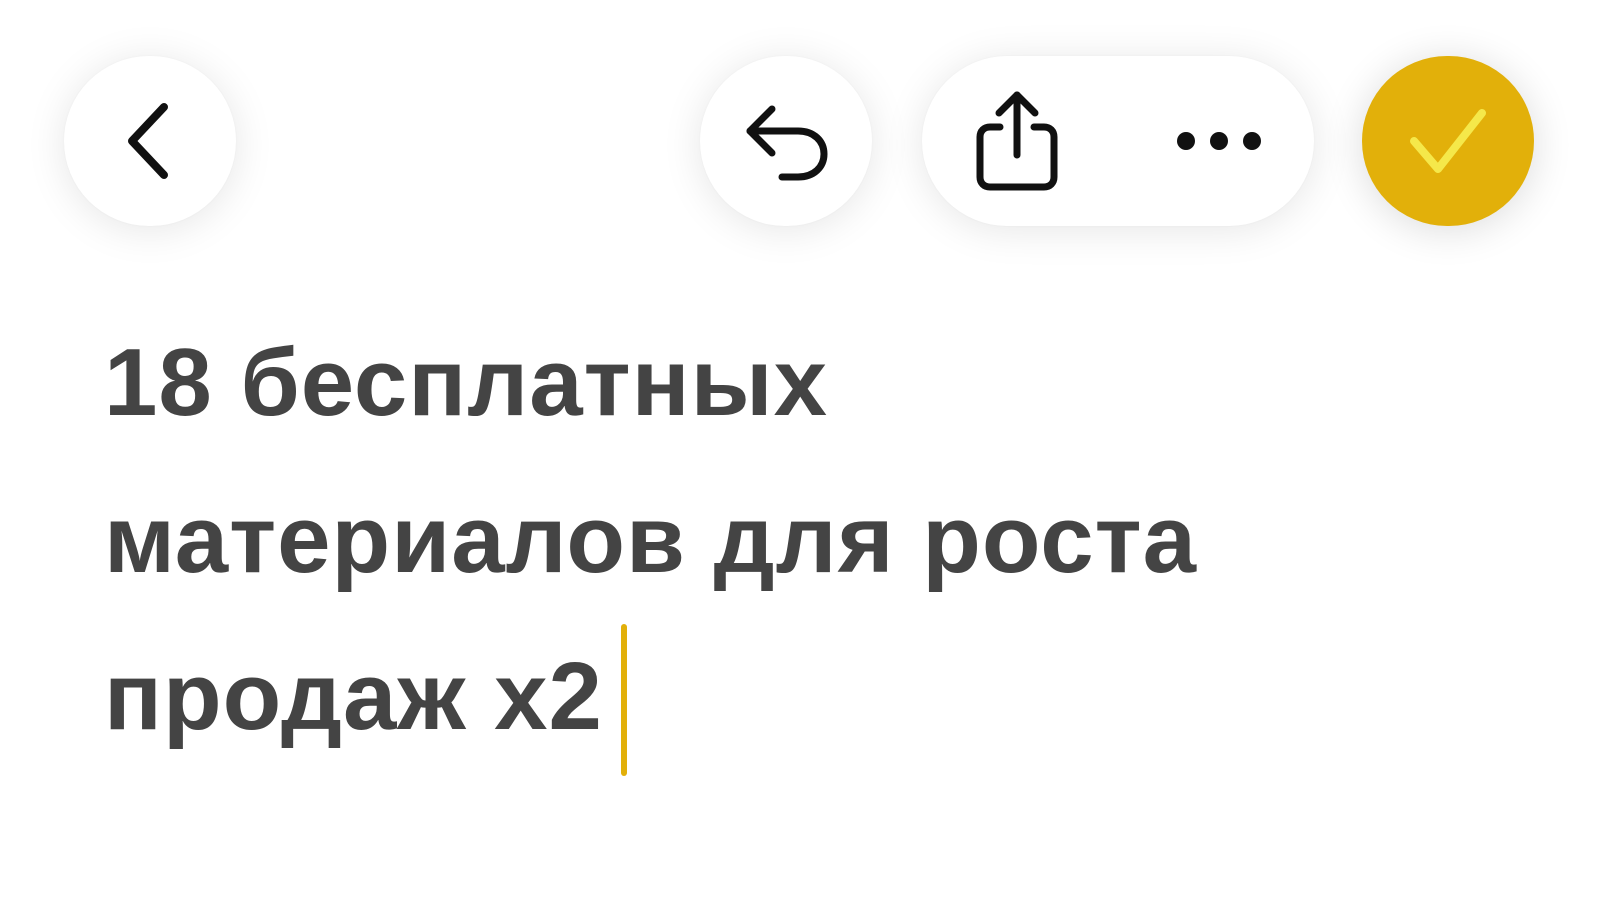 Image resolution: width=1600 pixels, height=900 pixels. I want to click on text-cursor, so click(623, 699).